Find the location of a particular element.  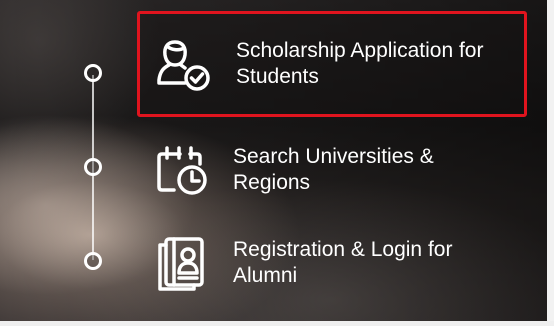

menu-item-label: Search Universities & Regions is located at coordinates (333, 169).